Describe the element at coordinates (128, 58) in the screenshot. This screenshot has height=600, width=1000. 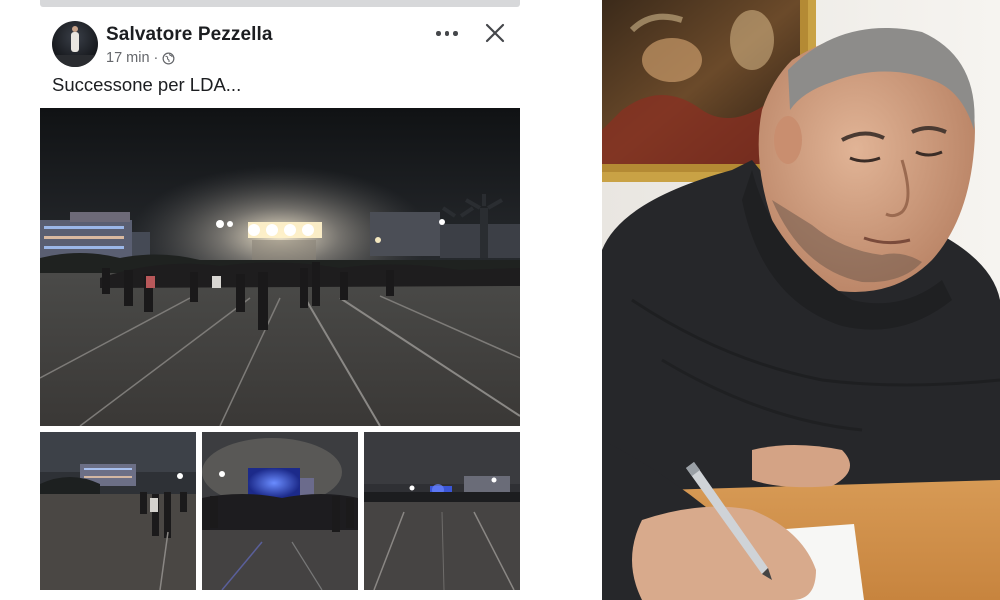
I see `post-time: 17 min` at that location.